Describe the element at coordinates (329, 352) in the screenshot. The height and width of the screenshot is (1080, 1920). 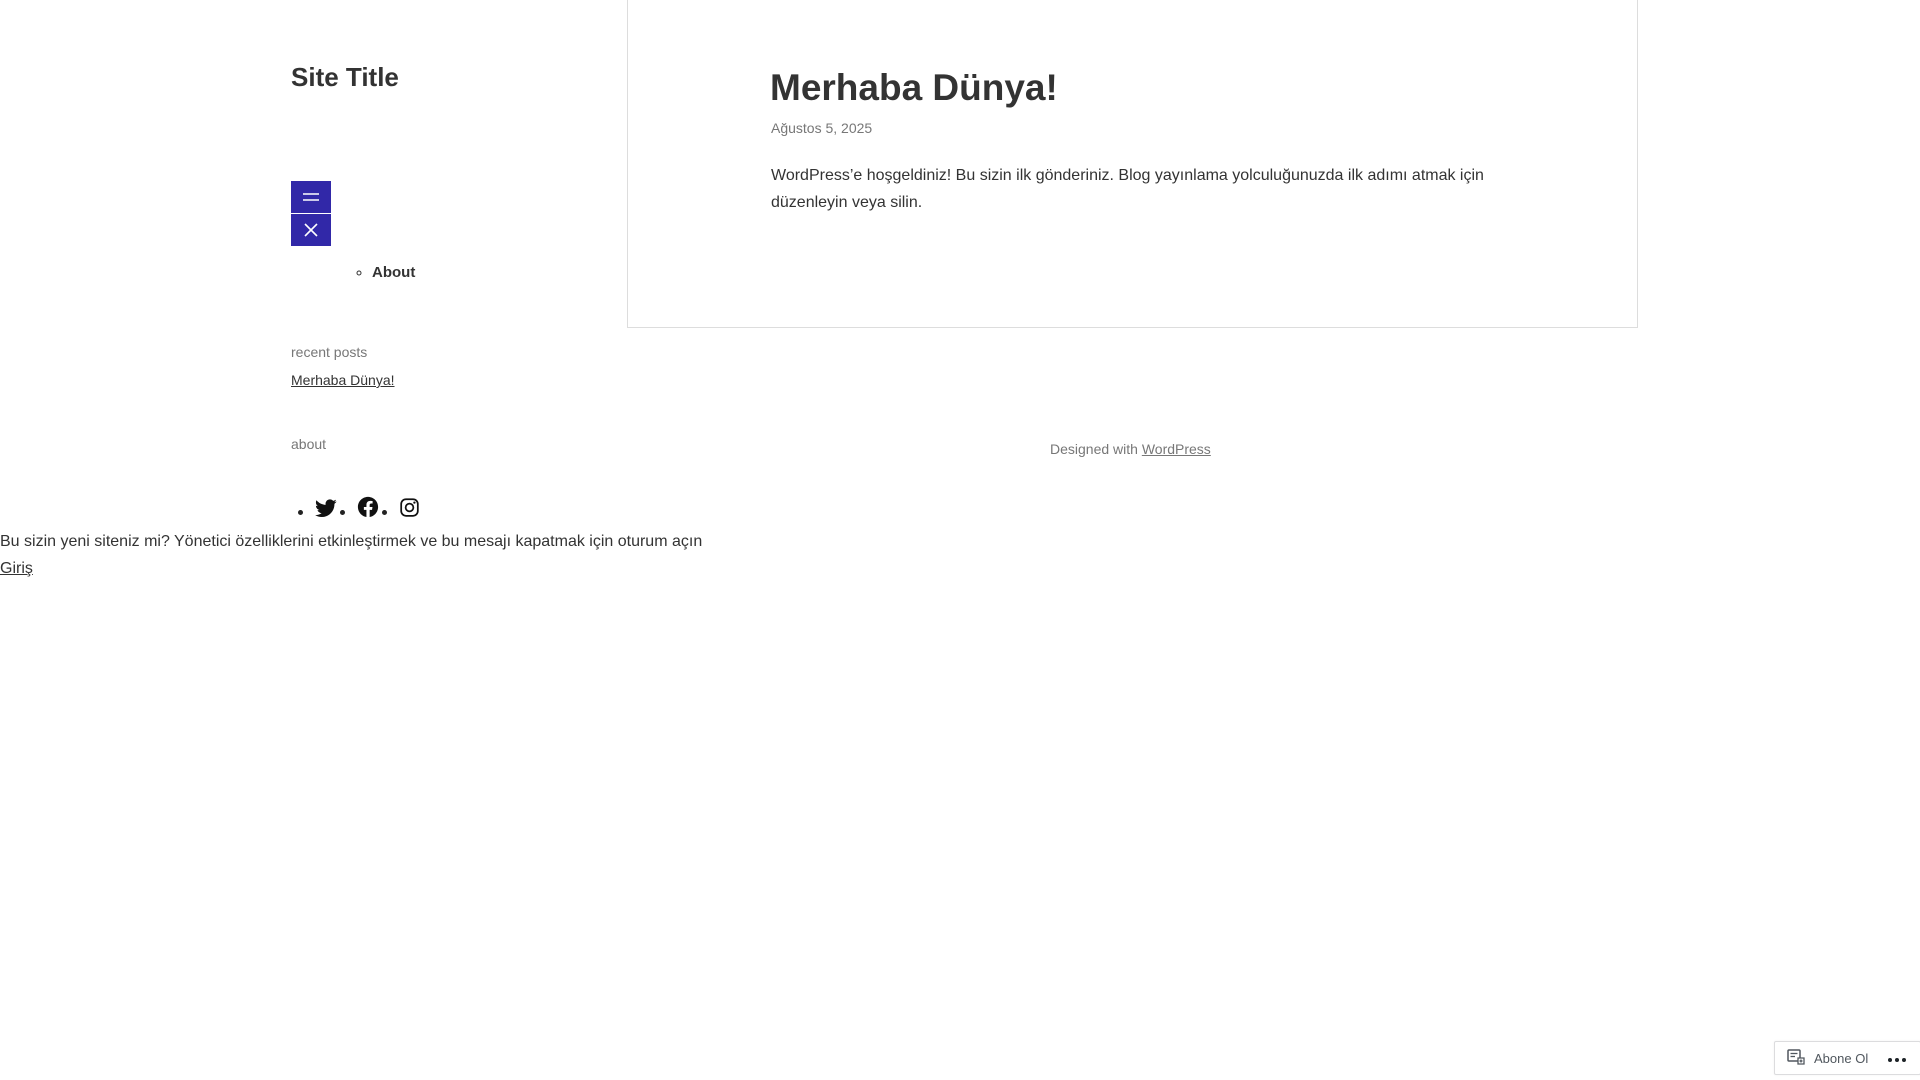
I see `recent-posts-heading: recent posts` at that location.